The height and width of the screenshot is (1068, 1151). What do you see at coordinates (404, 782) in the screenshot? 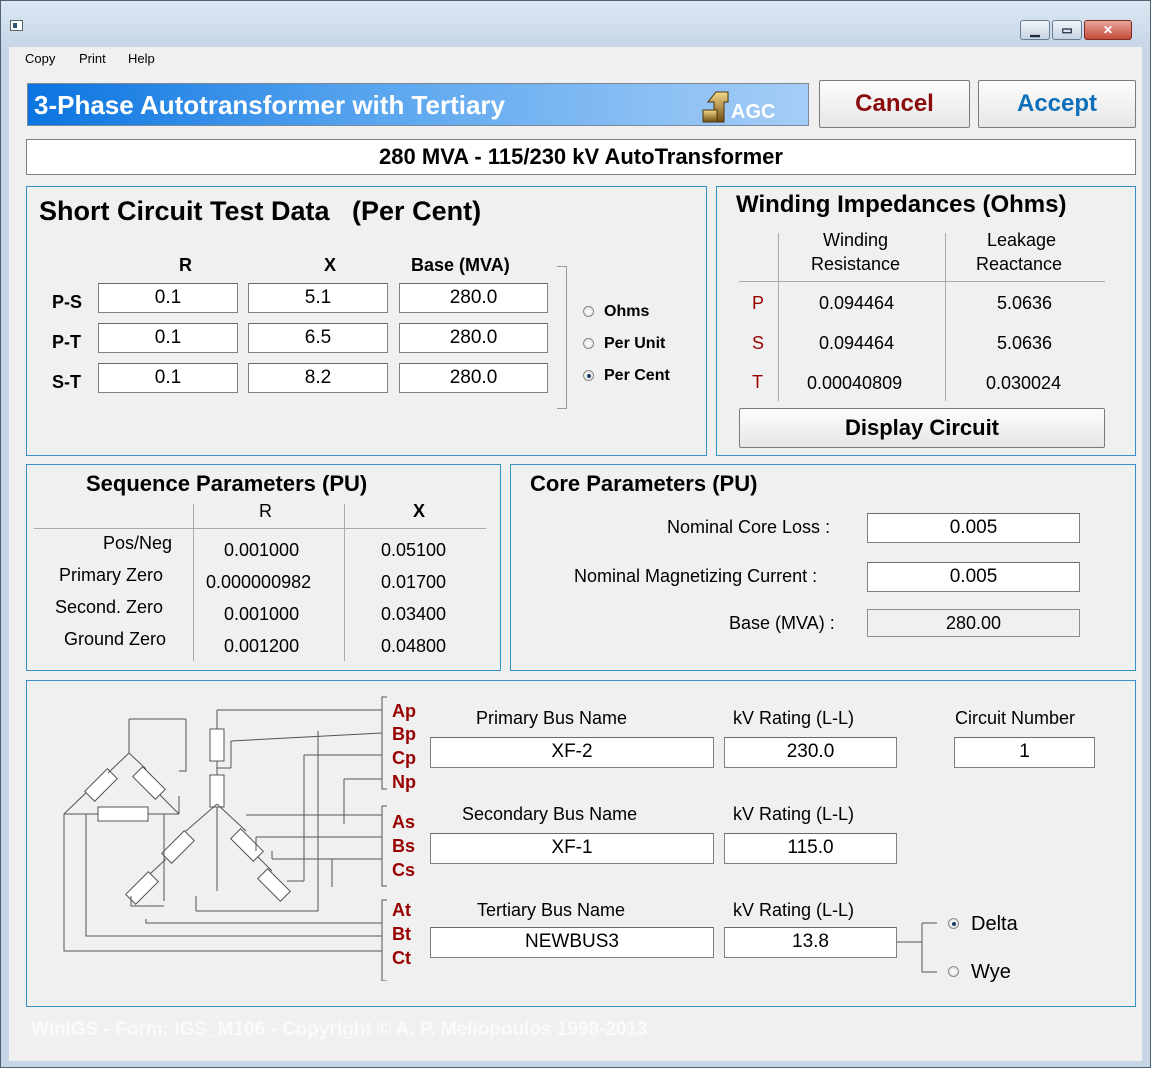
I see `terminal-np: Np` at bounding box center [404, 782].